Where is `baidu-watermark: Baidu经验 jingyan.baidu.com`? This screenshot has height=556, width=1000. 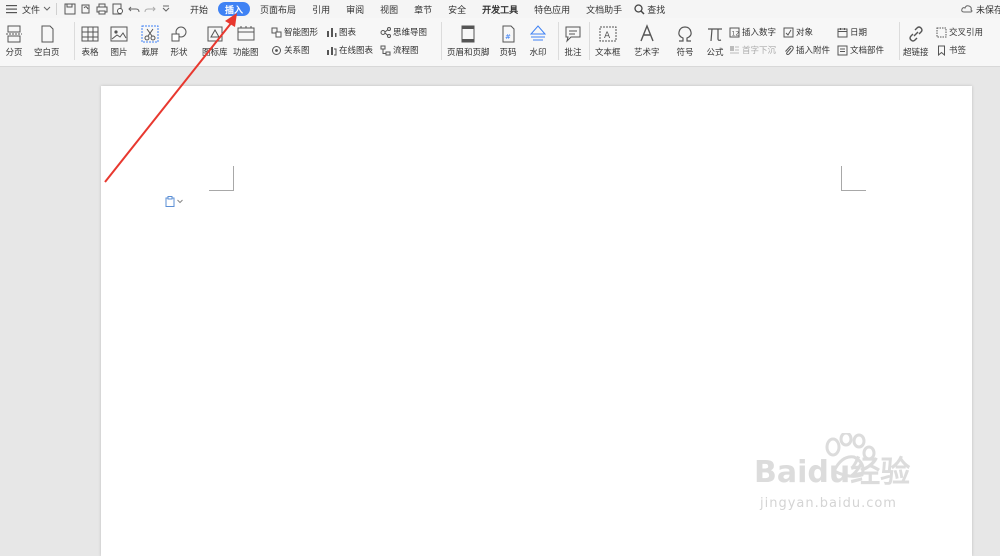
baidu-watermark: Baidu经验 jingyan.baidu.com is located at coordinates (845, 479).